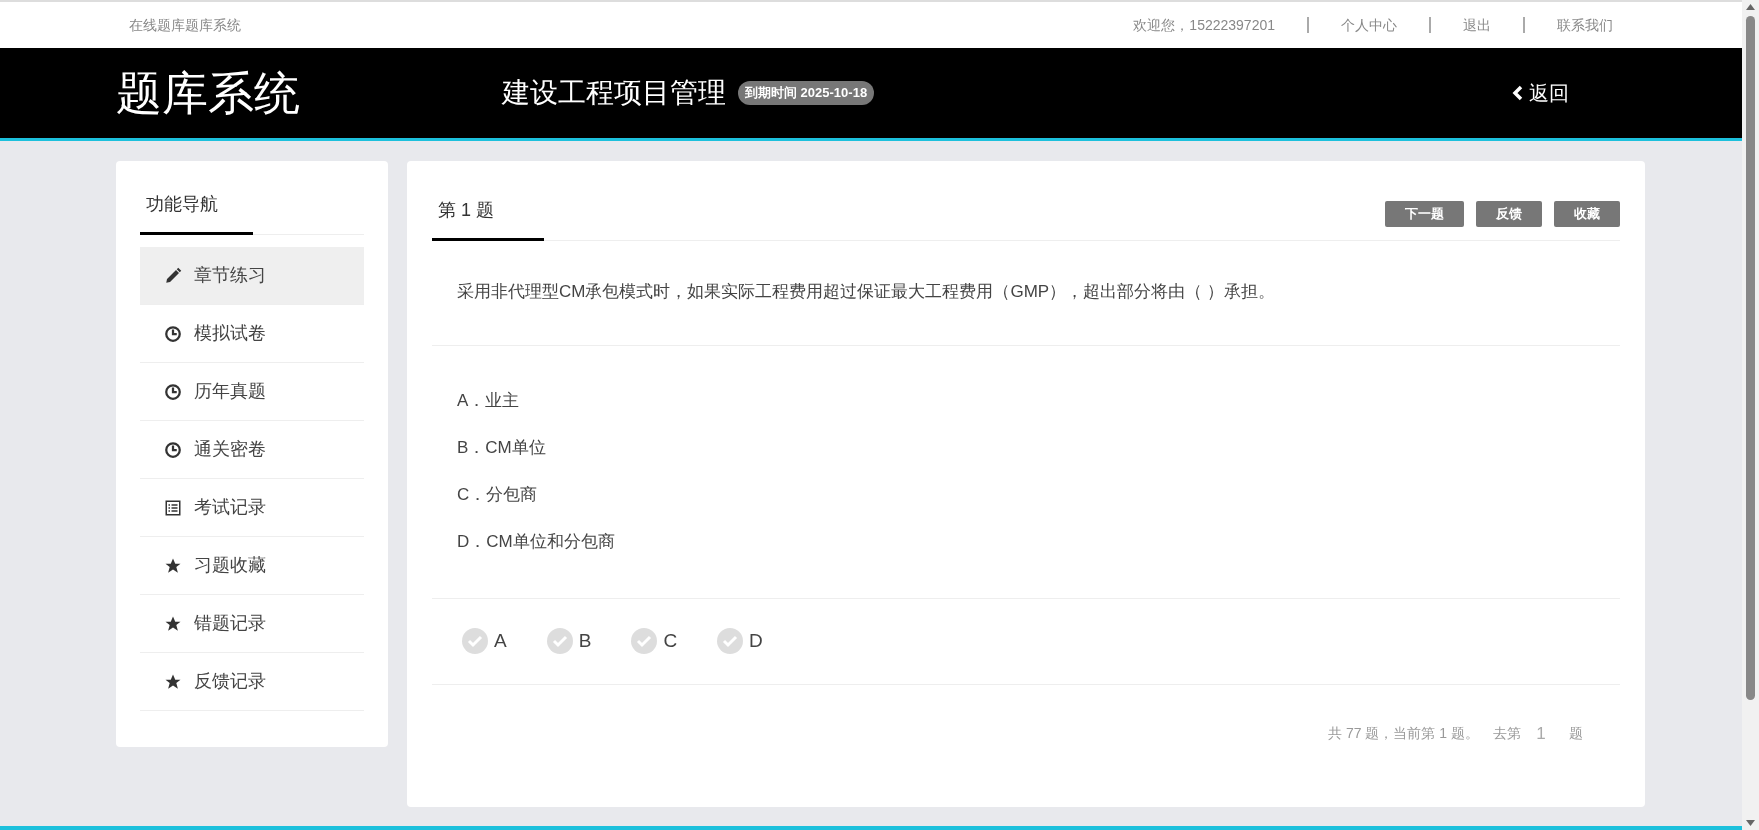 The image size is (1759, 830). What do you see at coordinates (252, 276) in the screenshot?
I see `nav-item: 章节练习` at bounding box center [252, 276].